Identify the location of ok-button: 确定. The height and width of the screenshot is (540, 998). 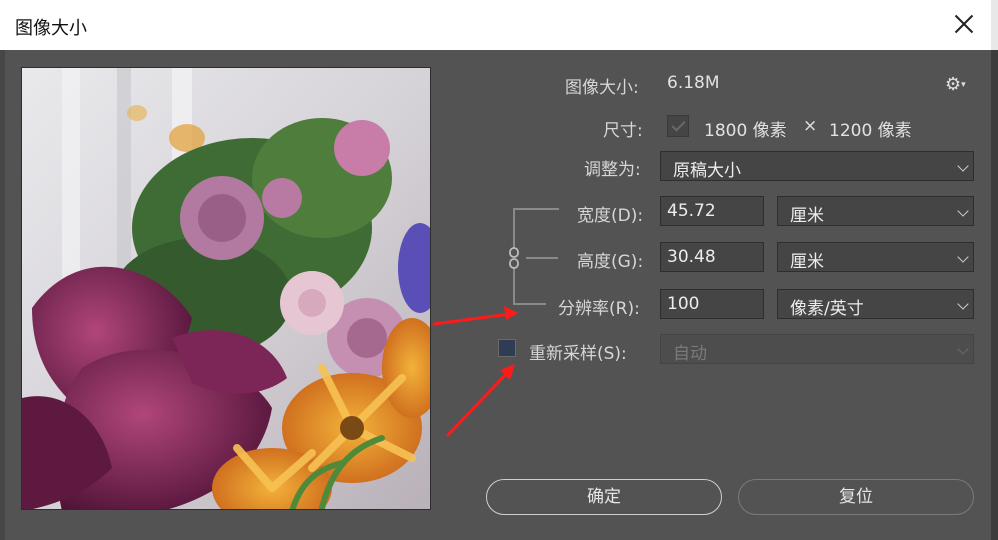
(604, 497).